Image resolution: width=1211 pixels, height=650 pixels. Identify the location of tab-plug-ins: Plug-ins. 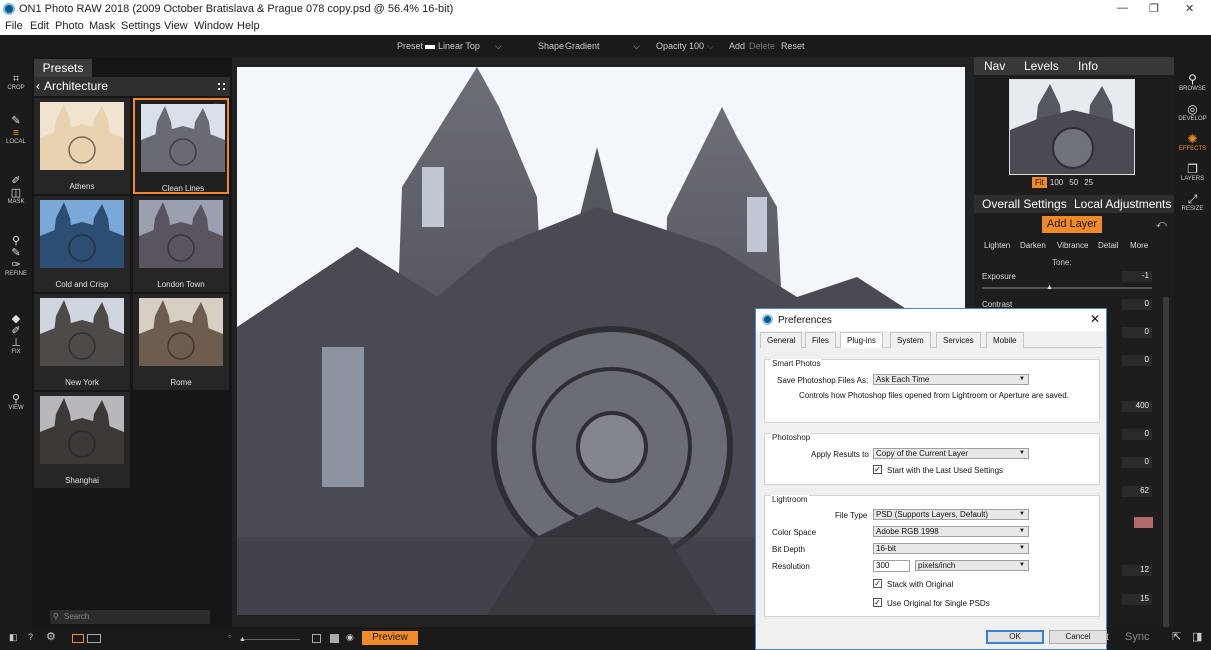
(861, 340).